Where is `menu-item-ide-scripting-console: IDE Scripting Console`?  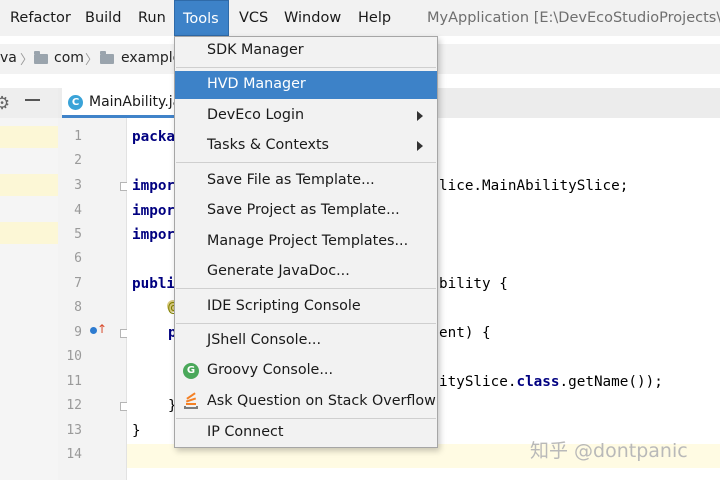
menu-item-ide-scripting-console: IDE Scripting Console is located at coordinates (306, 307).